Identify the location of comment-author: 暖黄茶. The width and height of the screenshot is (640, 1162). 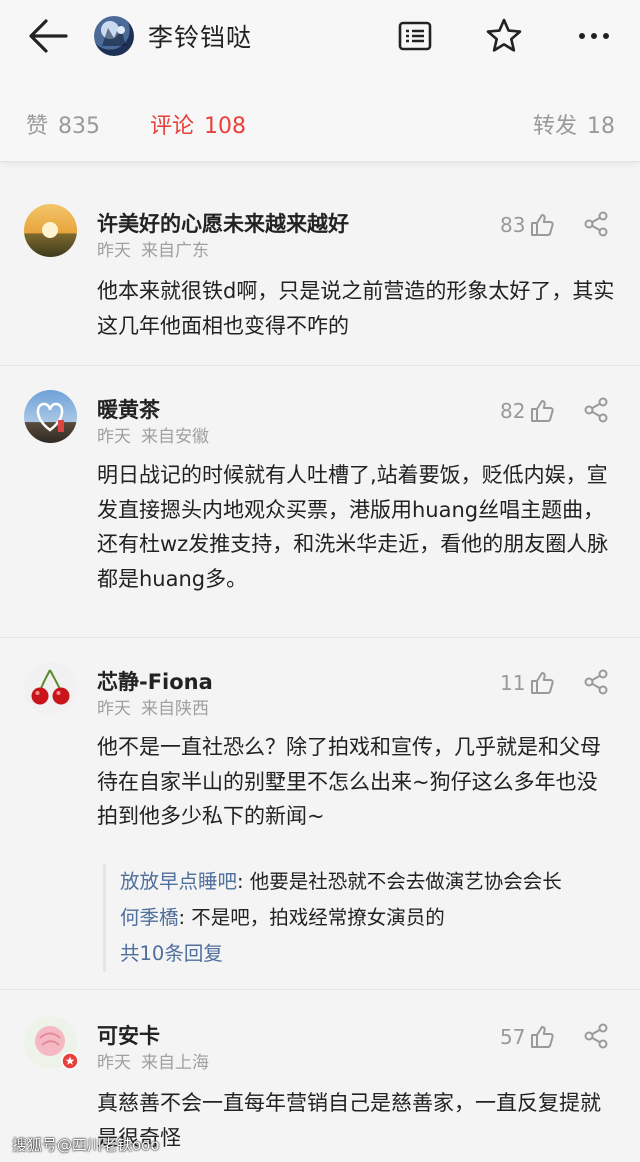
(128, 409).